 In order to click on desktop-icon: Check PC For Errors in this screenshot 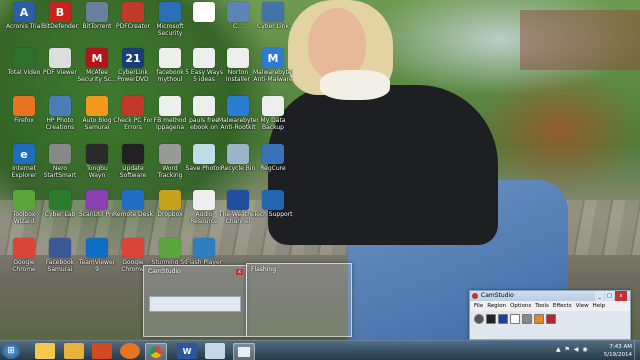, I will do `click(133, 113)`.